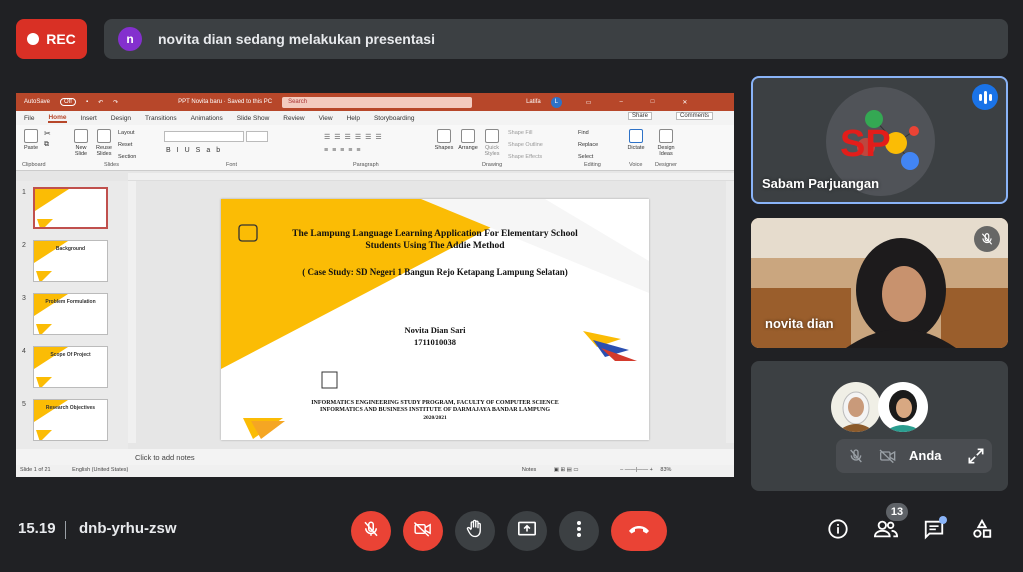  Describe the element at coordinates (204, 136) in the screenshot. I see `font-name-select` at that location.